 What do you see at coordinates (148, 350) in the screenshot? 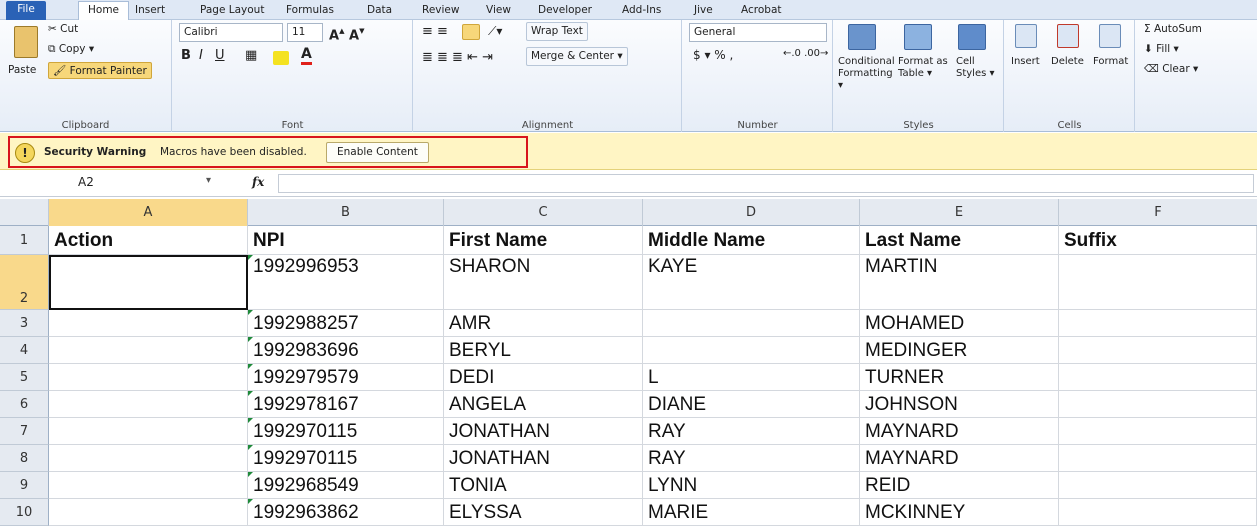
I see `cell-a4` at bounding box center [148, 350].